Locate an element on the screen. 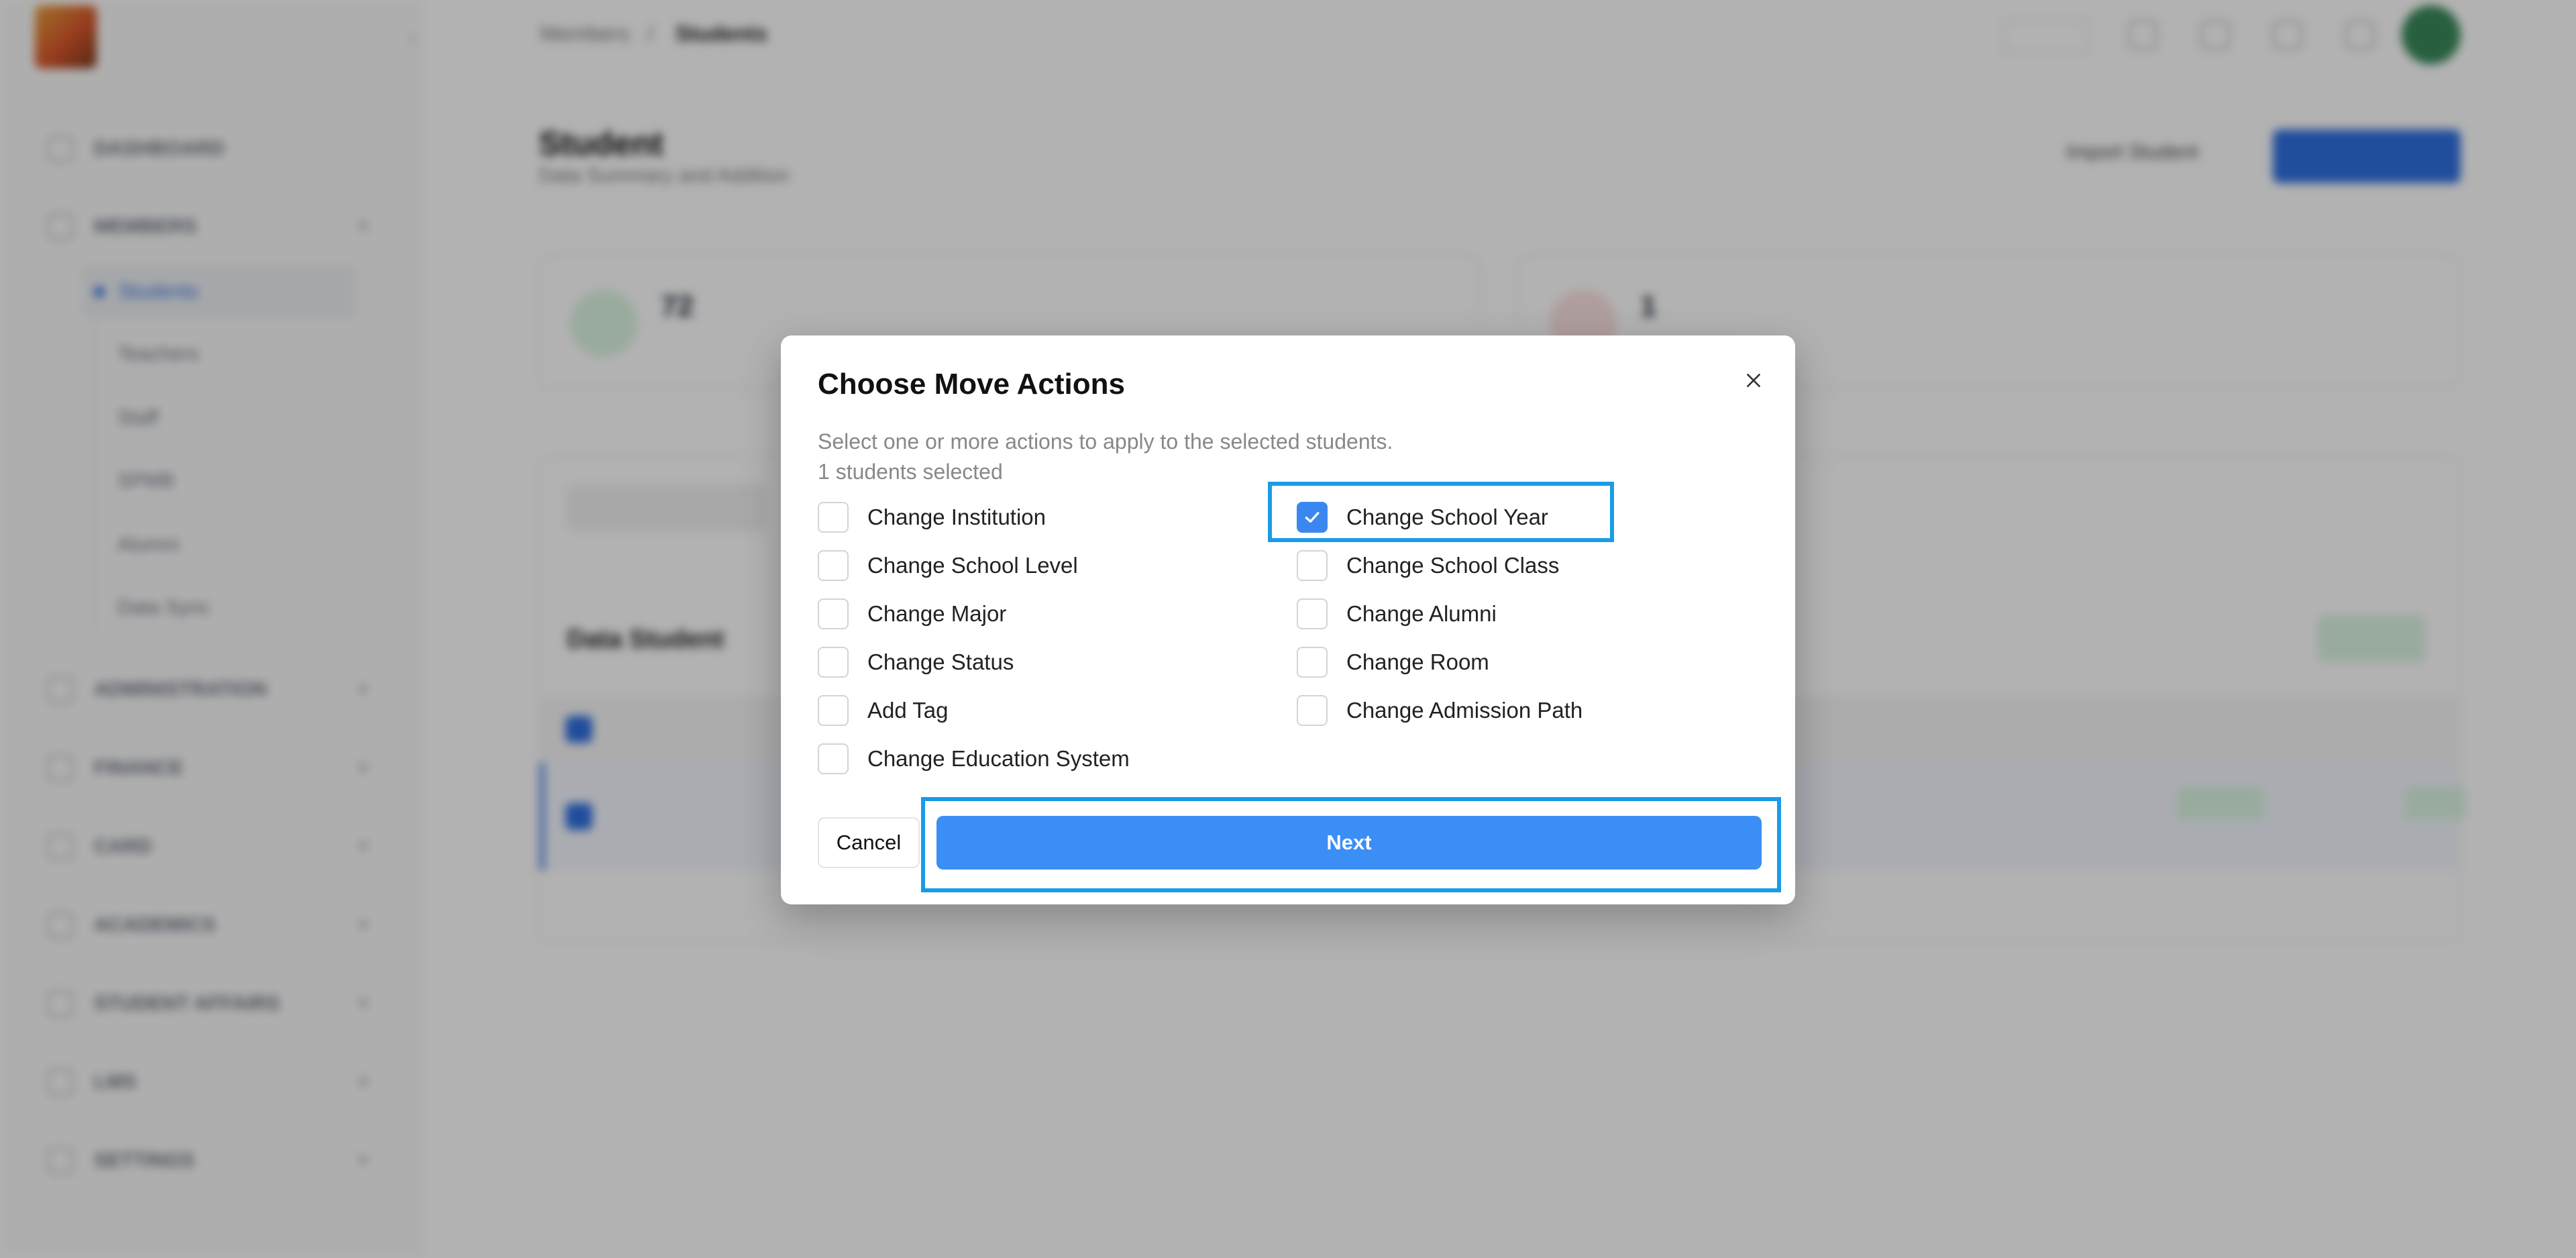 The width and height of the screenshot is (2576, 1258). option-label: Change Admission Path is located at coordinates (1464, 710).